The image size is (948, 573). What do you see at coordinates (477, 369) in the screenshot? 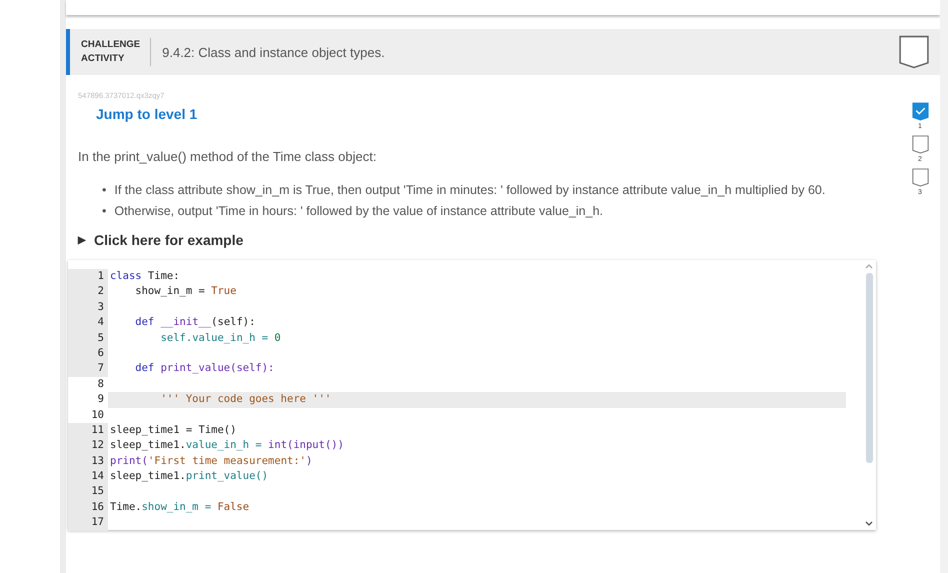
I see `code-line: def print_value(self):` at bounding box center [477, 369].